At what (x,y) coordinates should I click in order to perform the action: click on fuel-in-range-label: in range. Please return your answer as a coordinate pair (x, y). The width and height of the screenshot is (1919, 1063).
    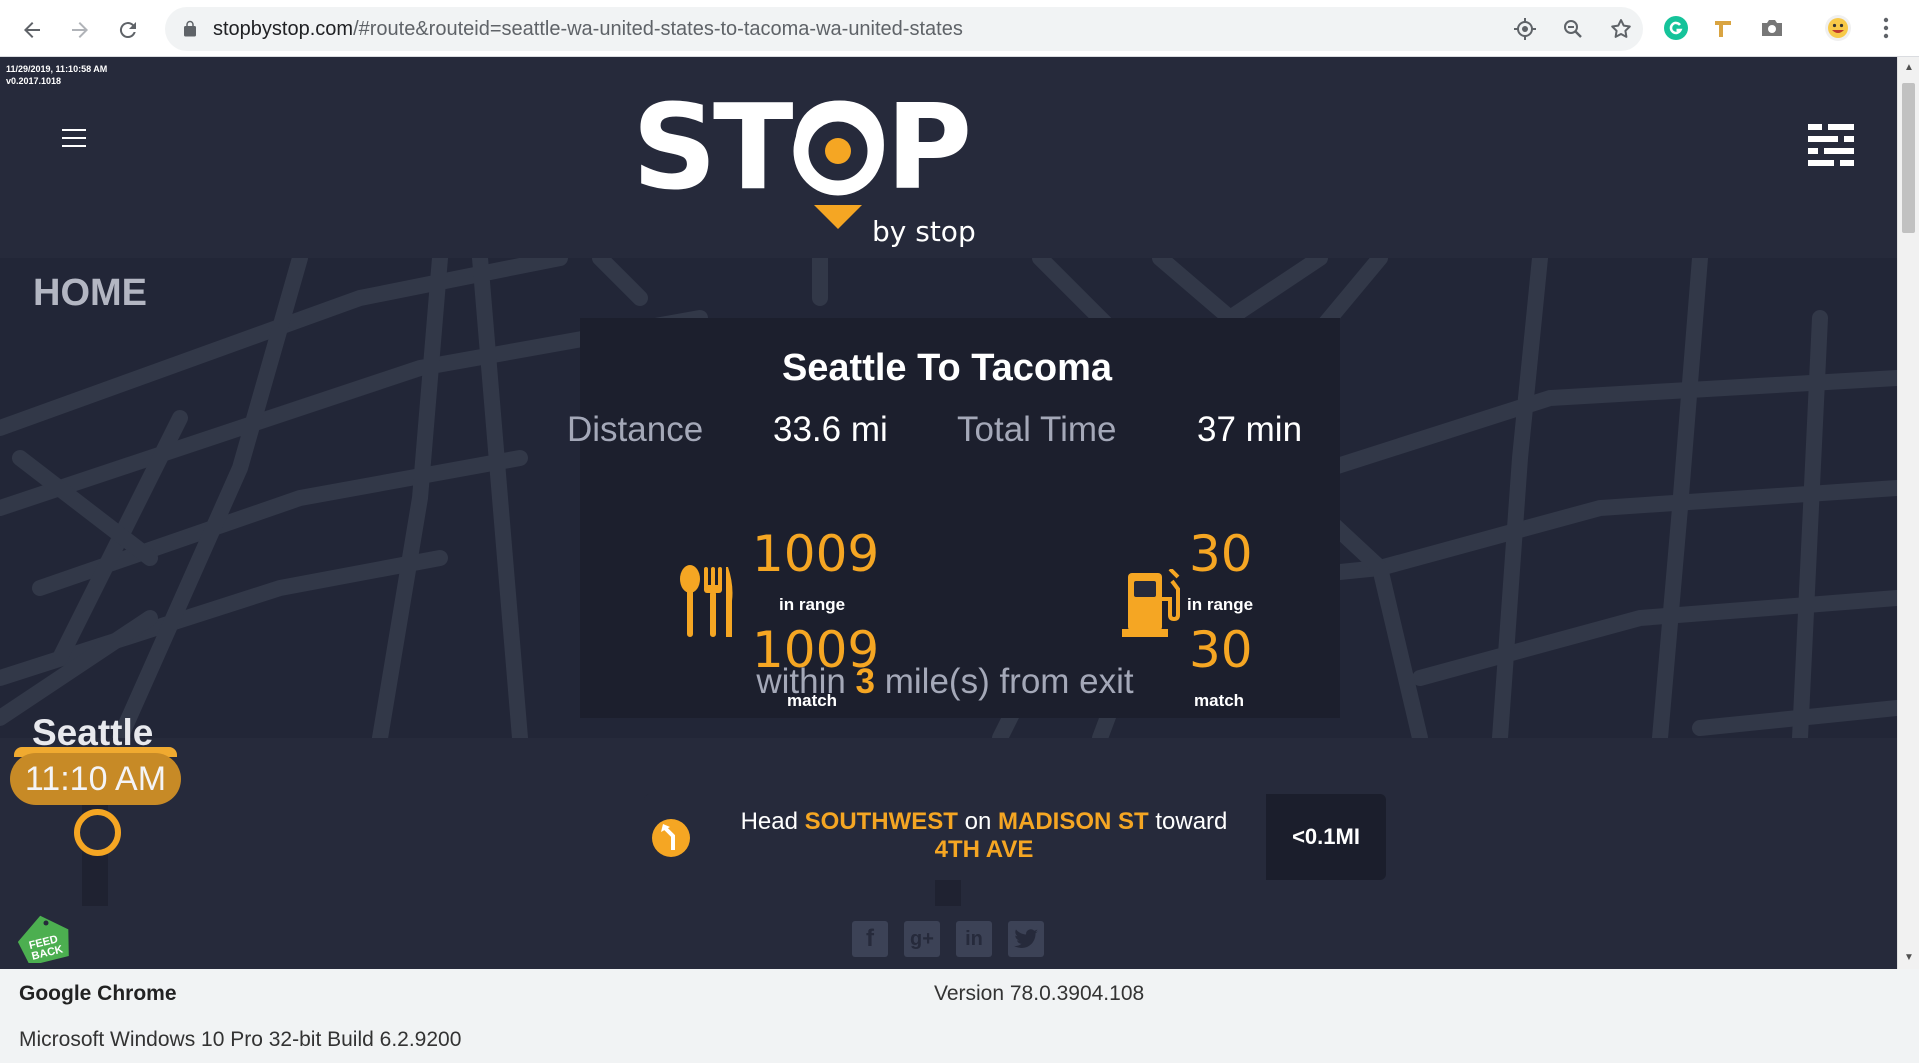
    Looking at the image, I should click on (1220, 604).